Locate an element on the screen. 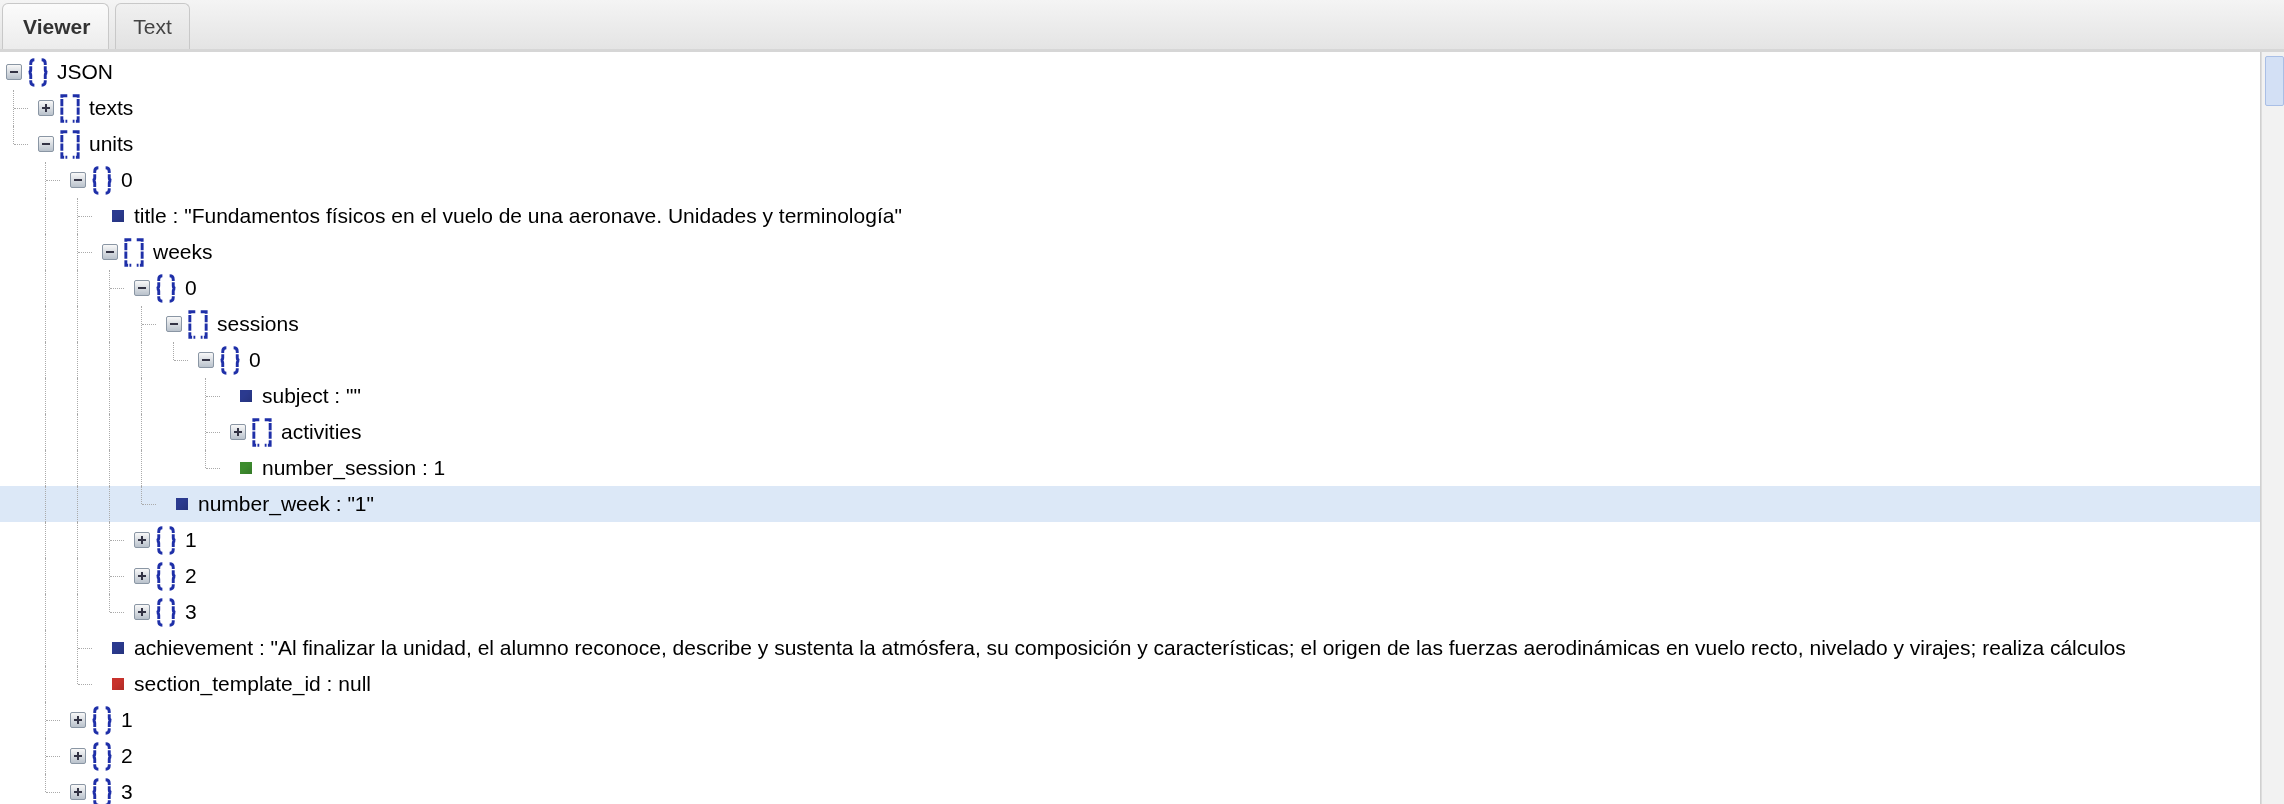 This screenshot has width=2284, height=804. node-value: subject : "" is located at coordinates (311, 396).